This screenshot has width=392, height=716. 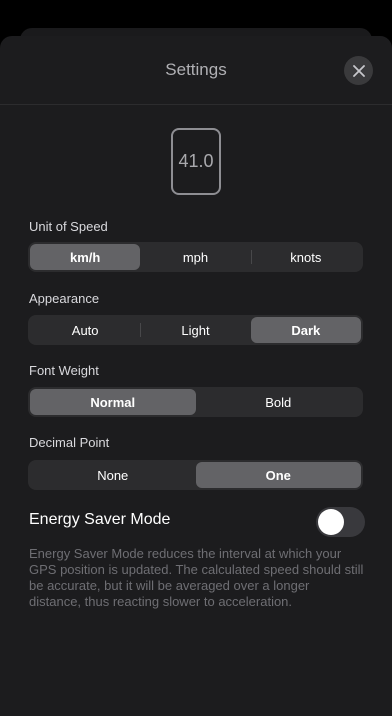 I want to click on segment-light: Light, so click(x=195, y=330).